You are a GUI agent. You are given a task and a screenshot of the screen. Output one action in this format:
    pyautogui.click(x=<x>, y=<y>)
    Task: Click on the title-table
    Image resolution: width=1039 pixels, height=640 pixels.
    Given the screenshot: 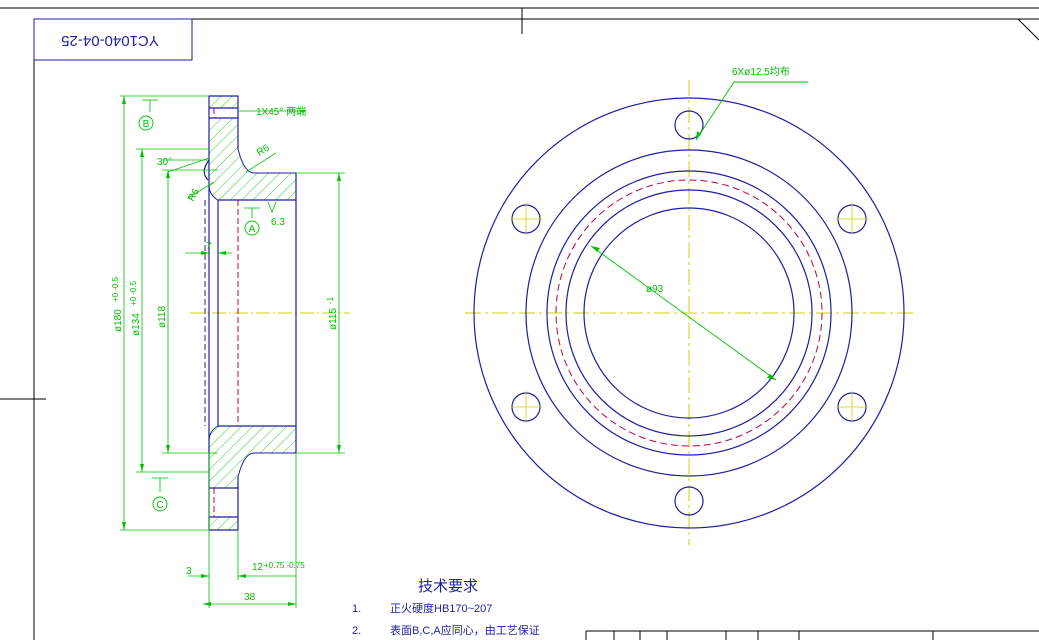 What is the action you would take?
    pyautogui.click(x=812, y=635)
    